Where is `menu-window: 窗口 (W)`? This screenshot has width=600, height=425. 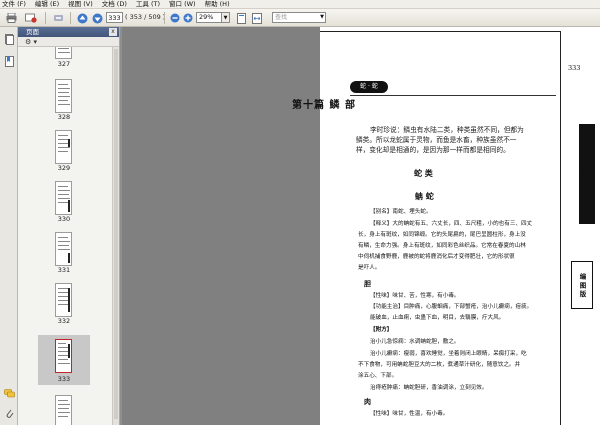
menu-window: 窗口 (W) is located at coordinates (182, 4).